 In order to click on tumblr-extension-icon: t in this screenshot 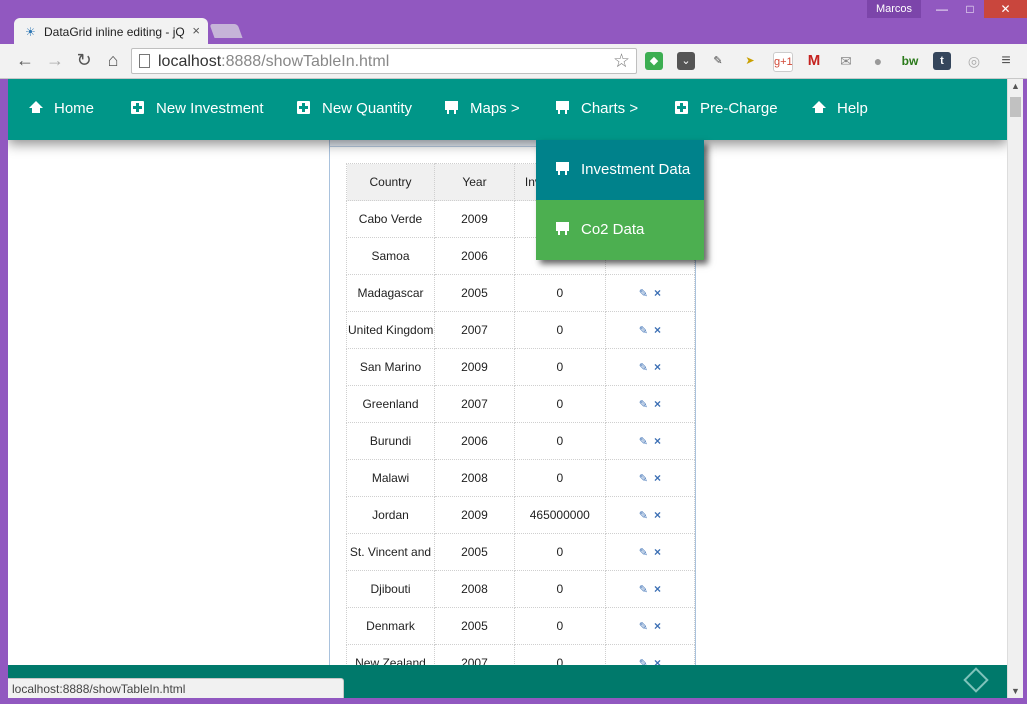, I will do `click(942, 61)`.